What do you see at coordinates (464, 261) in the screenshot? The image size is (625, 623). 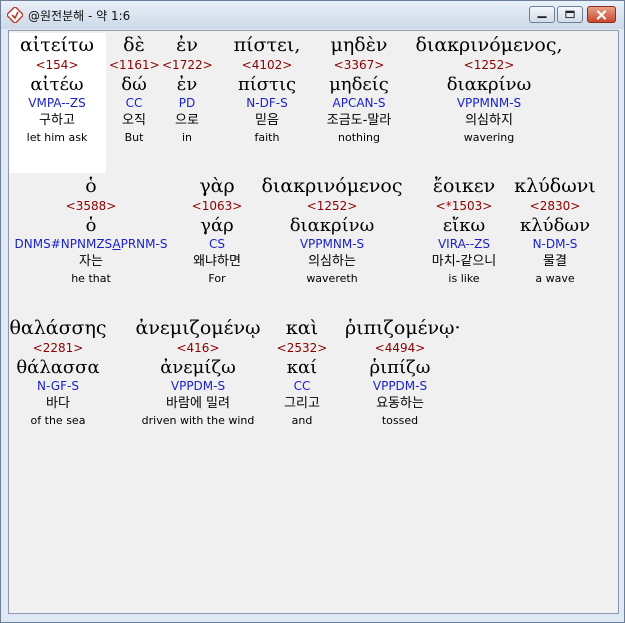 I see `korean-gloss: 마치-같으니` at bounding box center [464, 261].